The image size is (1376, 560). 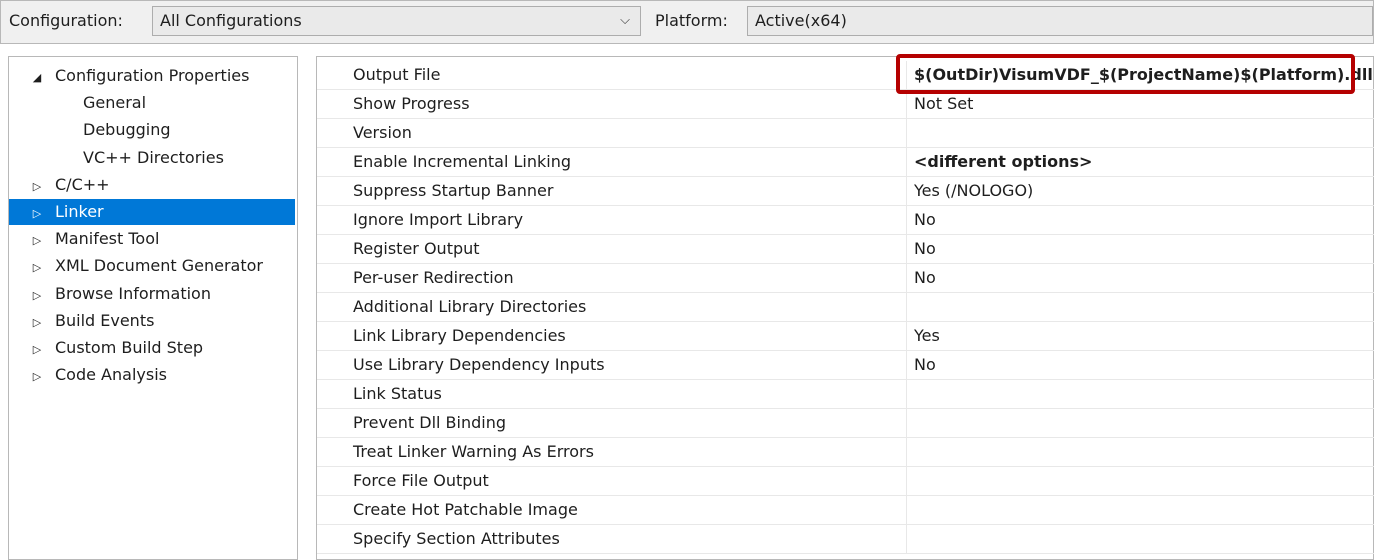 I want to click on tree-item-code-analysis: ▷ Code Analysis, so click(x=152, y=375).